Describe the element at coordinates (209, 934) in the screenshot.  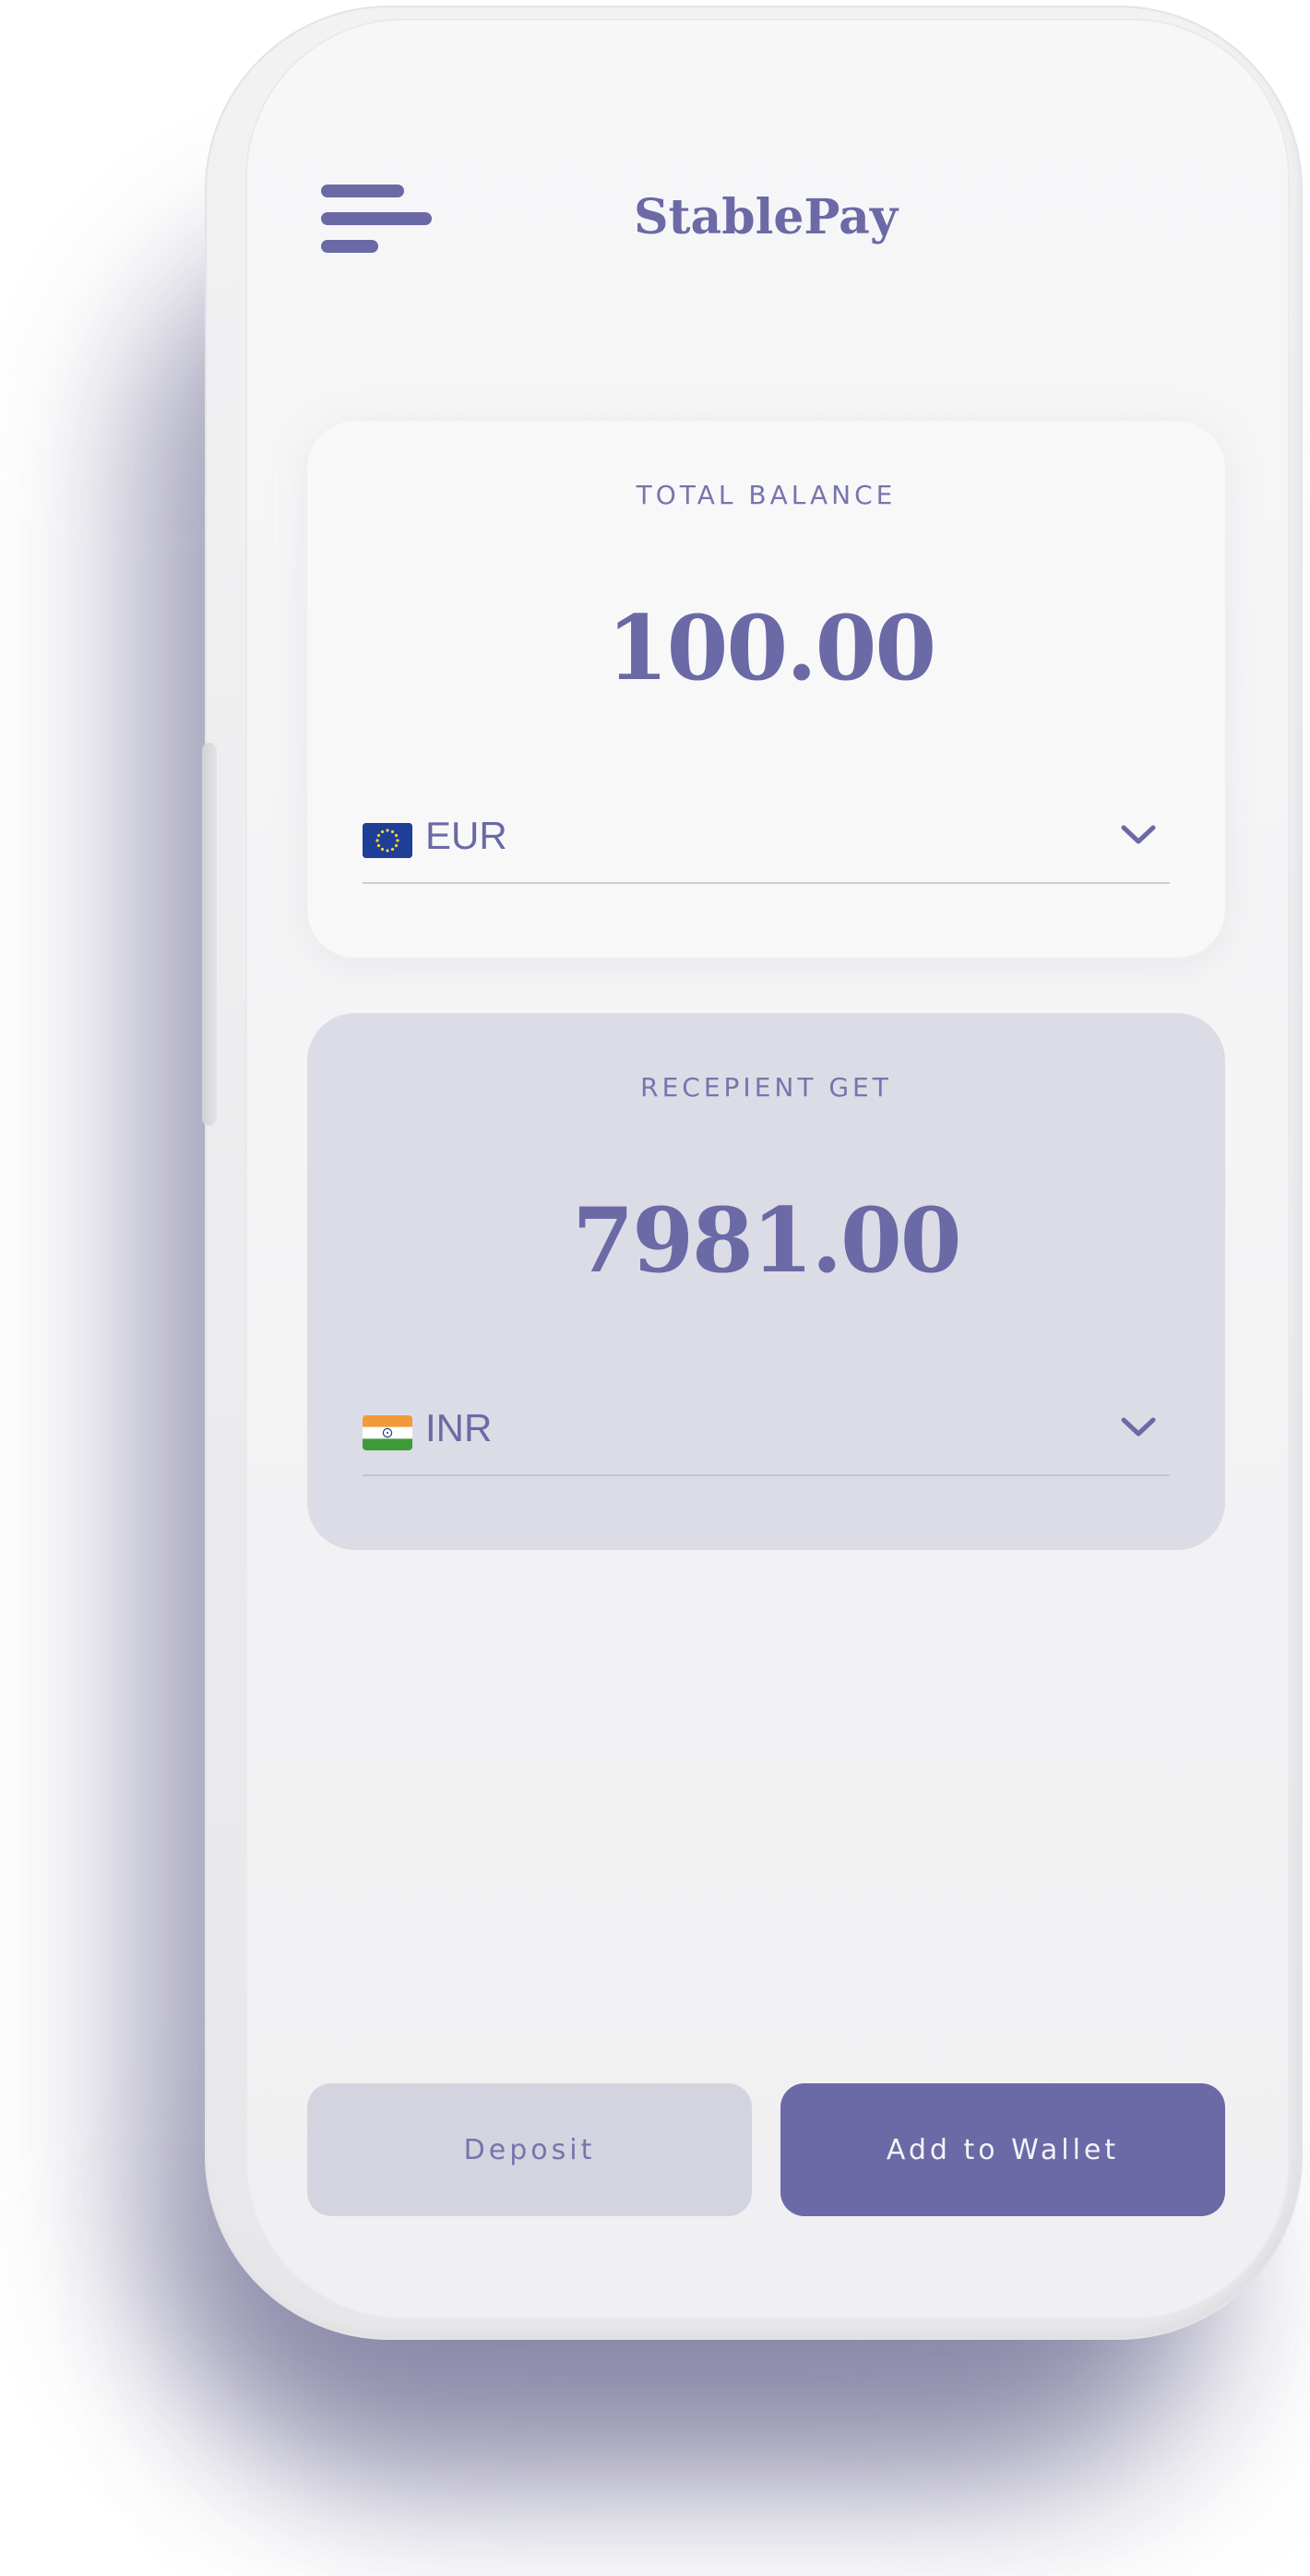
I see `phone-side-button` at that location.